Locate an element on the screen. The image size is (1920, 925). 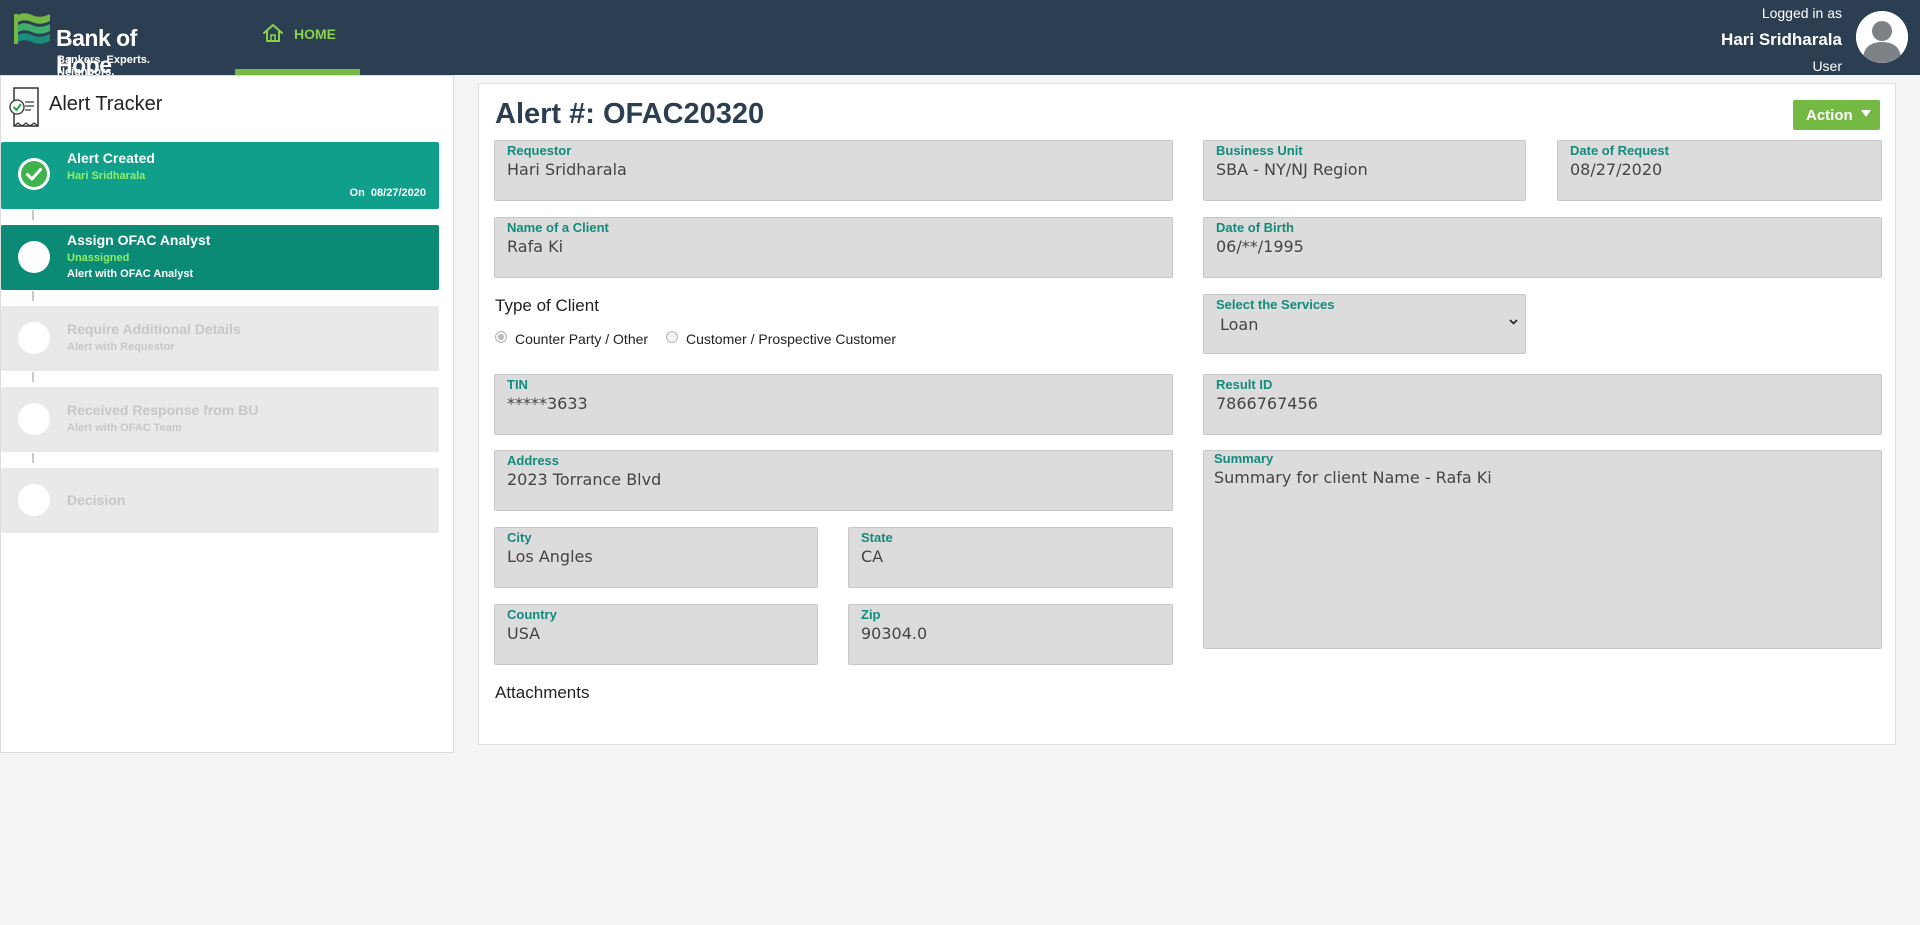
user-name: Hari Sridharala is located at coordinates (1781, 39).